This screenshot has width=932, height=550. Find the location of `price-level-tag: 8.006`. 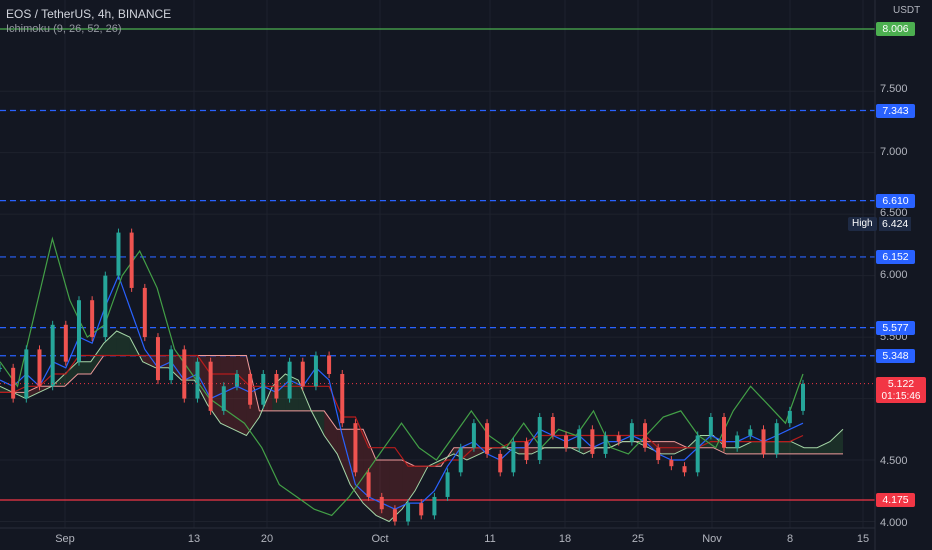

price-level-tag: 8.006 is located at coordinates (895, 29).